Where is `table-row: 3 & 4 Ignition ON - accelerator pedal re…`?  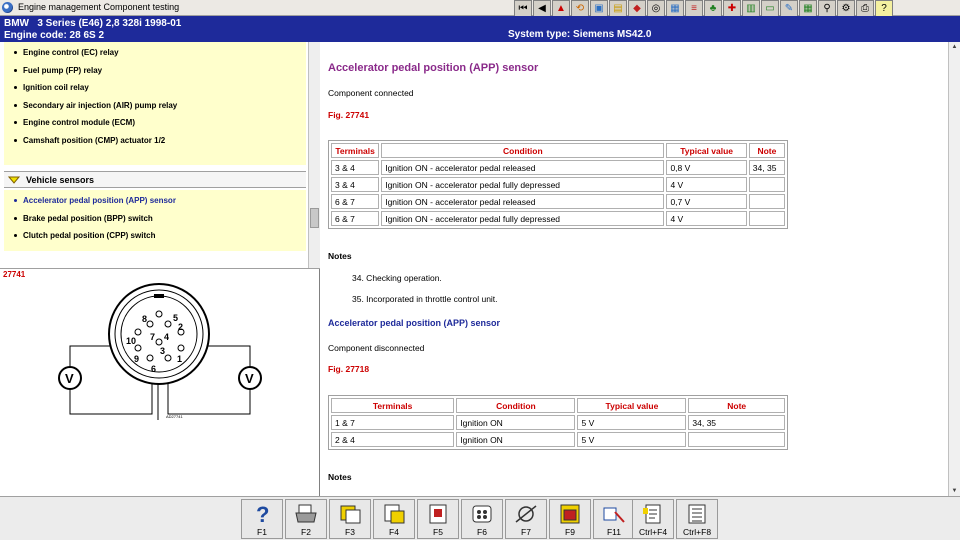 table-row: 3 & 4 Ignition ON - accelerator pedal re… is located at coordinates (558, 167).